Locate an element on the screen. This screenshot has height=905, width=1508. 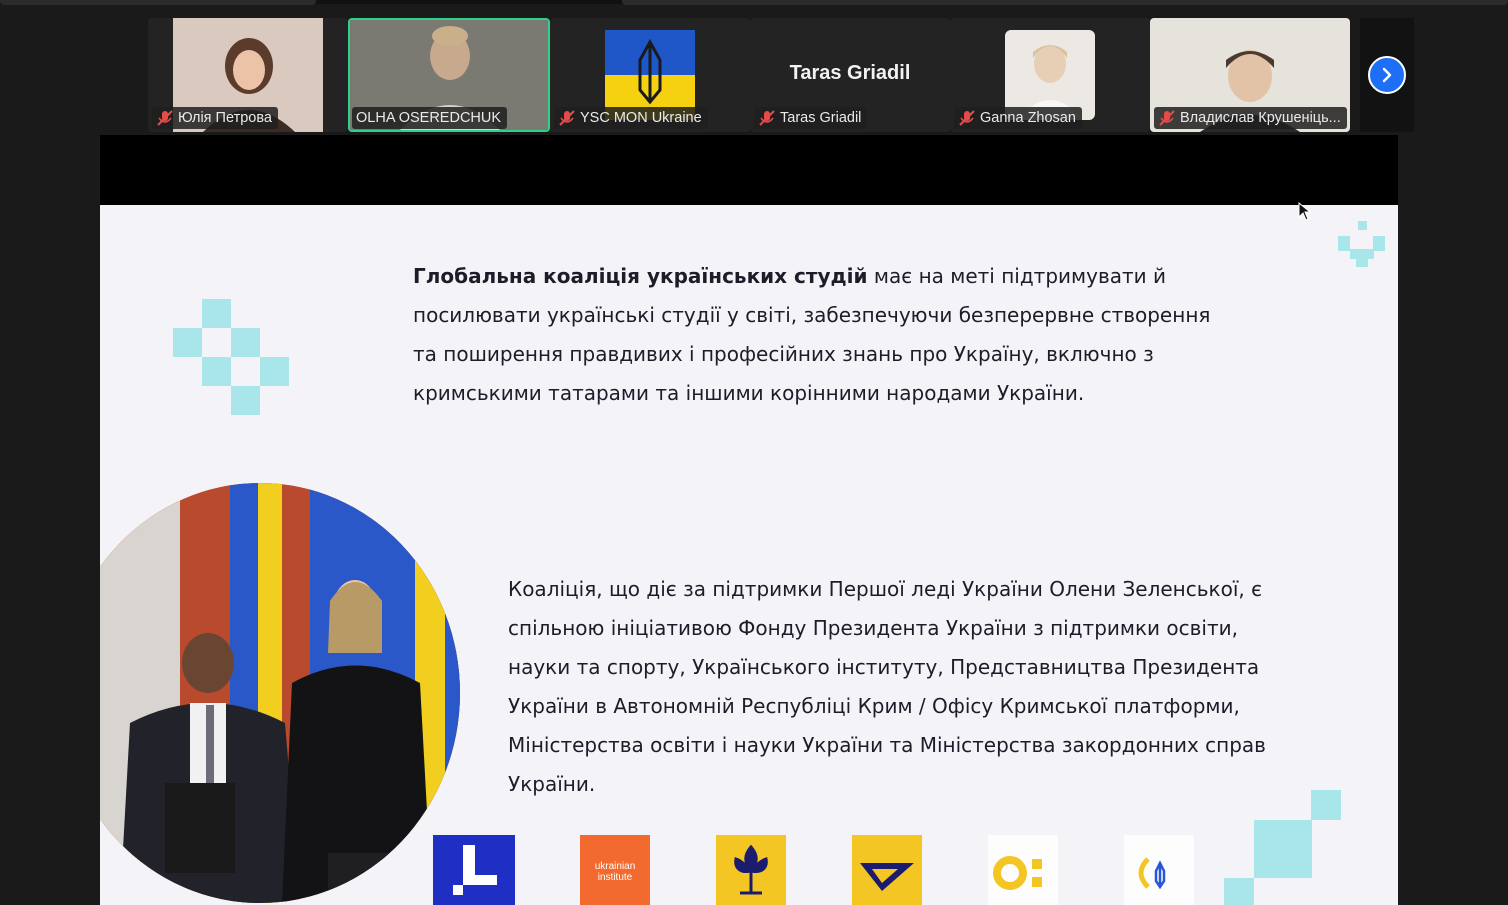
crimea-platform-logo is located at coordinates (1023, 870).